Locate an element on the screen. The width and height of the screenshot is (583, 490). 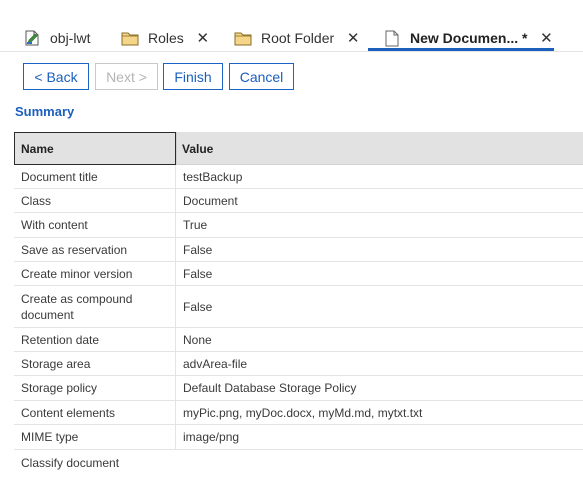
row-name: Retention date is located at coordinates (95, 339).